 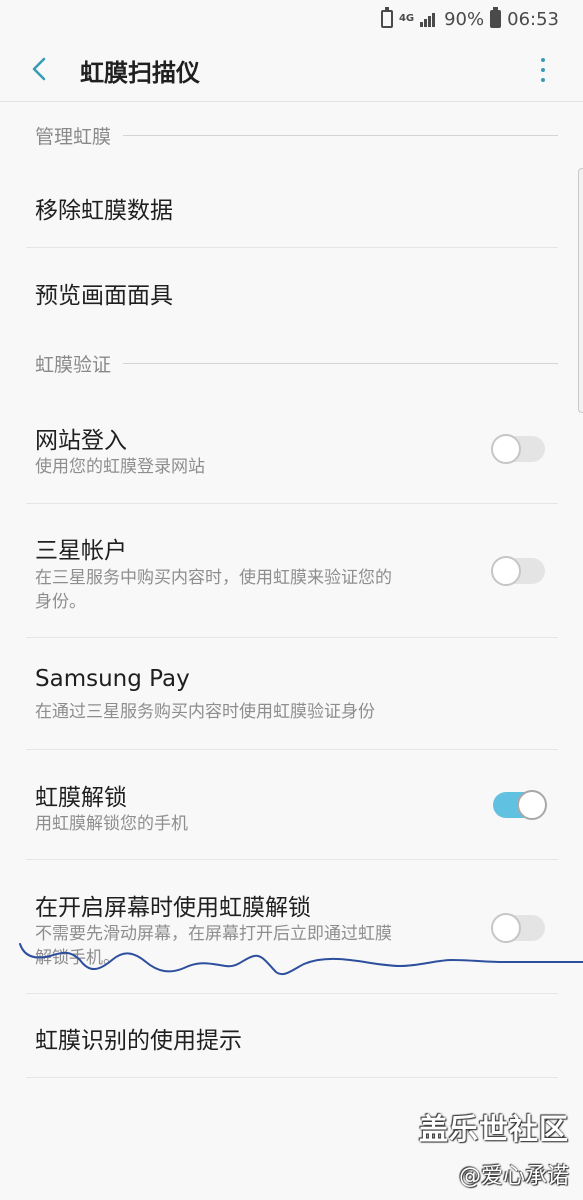 I want to click on section-title: 虹膜验证, so click(x=73, y=365).